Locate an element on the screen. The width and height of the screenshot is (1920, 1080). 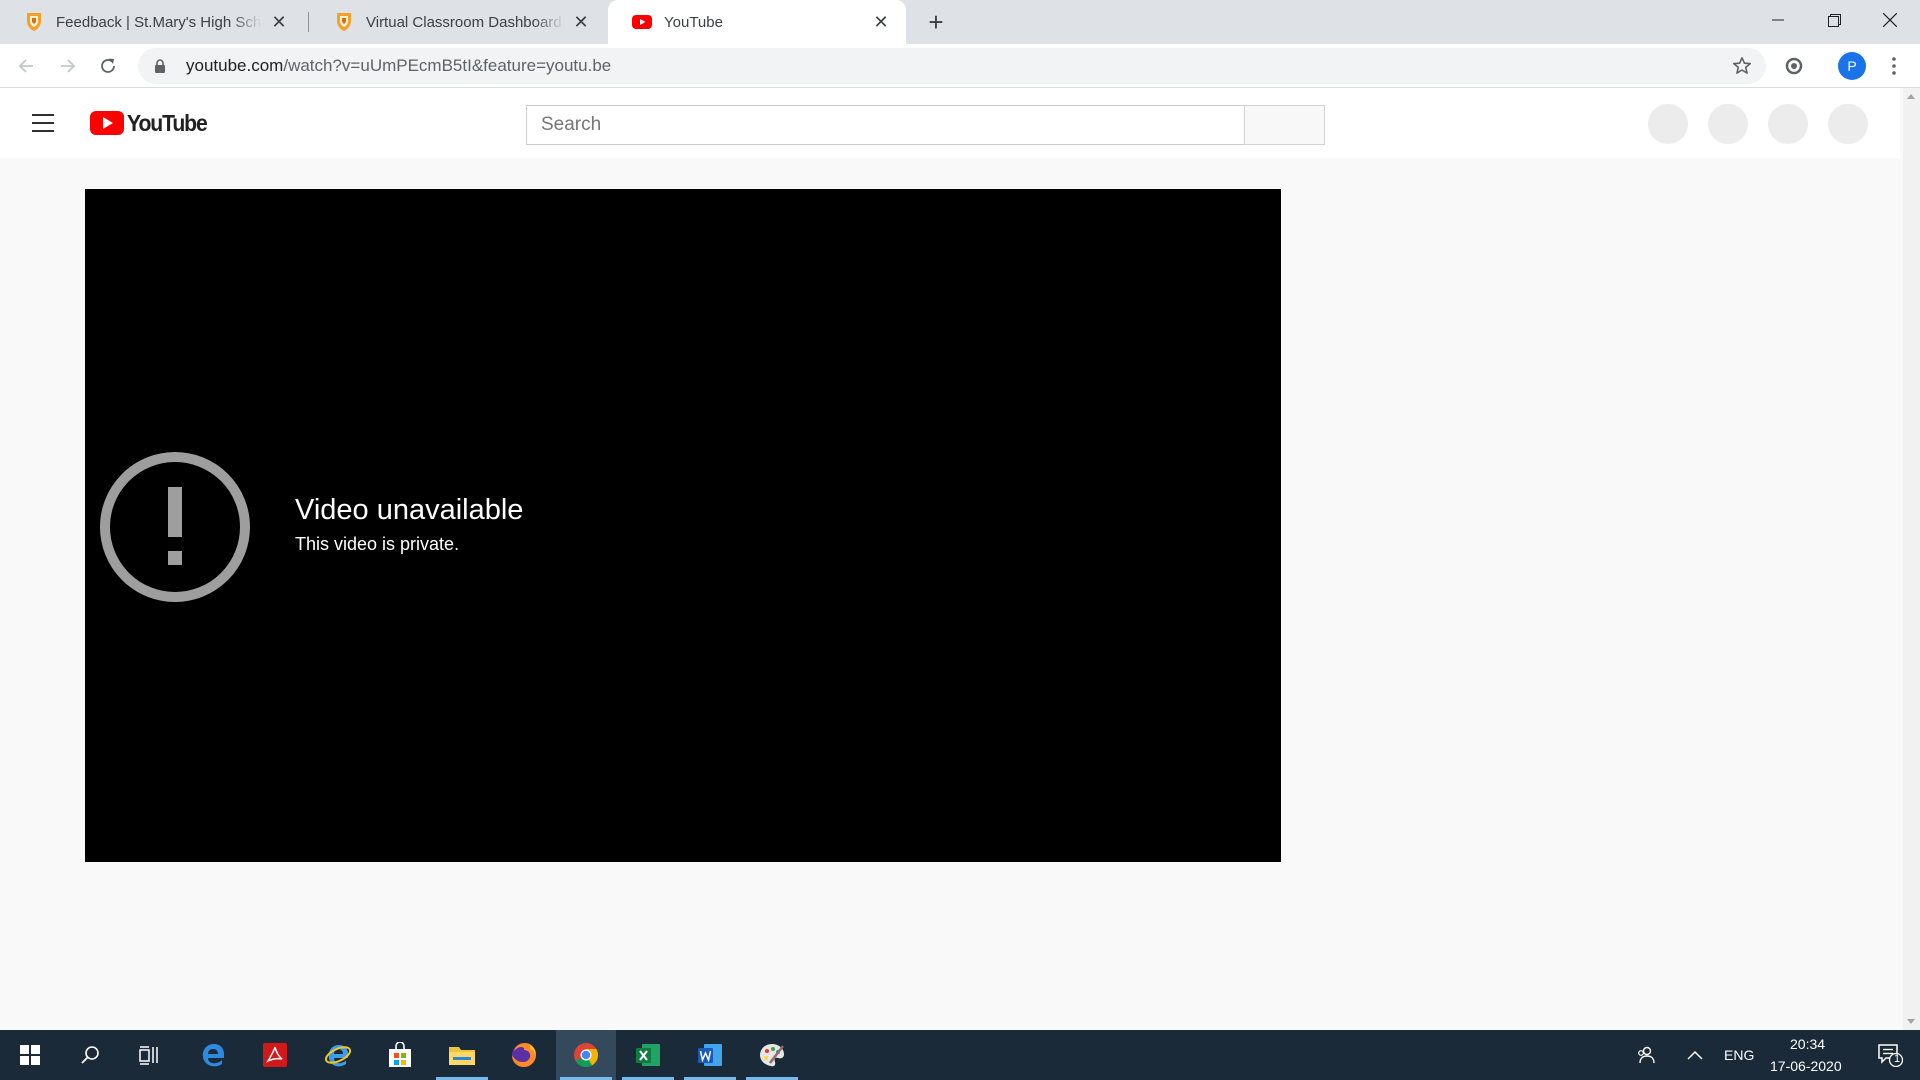
taskbar-word is located at coordinates (710, 1055).